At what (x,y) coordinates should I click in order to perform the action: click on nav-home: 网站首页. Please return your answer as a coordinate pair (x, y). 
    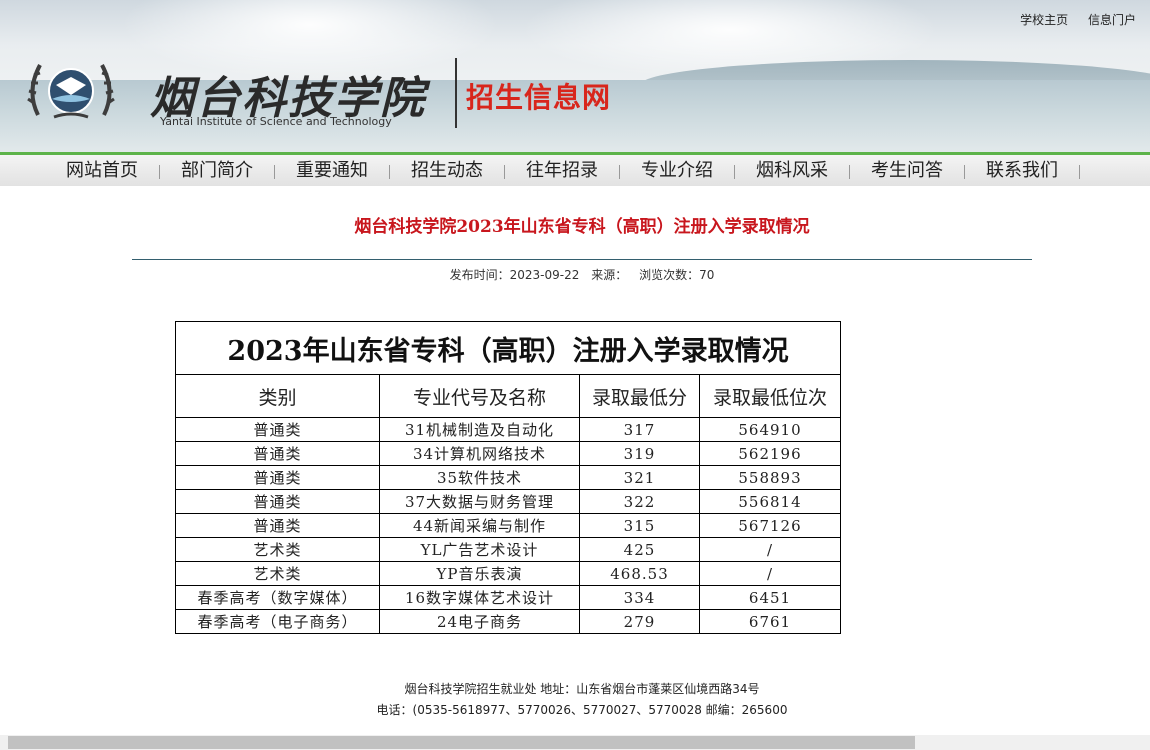
    Looking at the image, I should click on (102, 171).